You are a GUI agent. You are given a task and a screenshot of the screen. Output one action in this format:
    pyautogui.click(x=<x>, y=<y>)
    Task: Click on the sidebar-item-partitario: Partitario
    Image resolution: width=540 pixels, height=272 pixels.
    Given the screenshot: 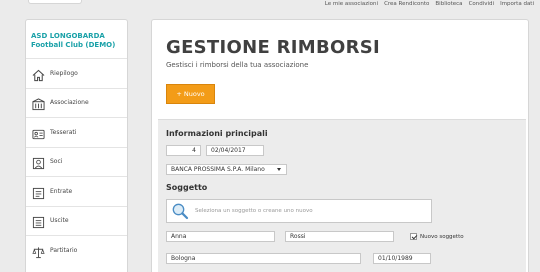 What is the action you would take?
    pyautogui.click(x=76, y=250)
    